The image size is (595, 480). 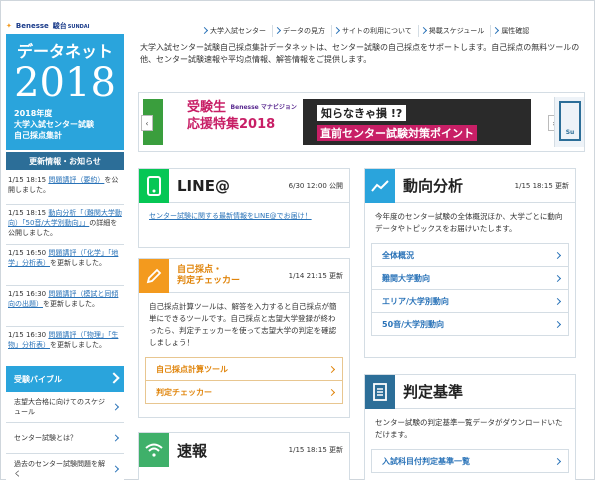 What do you see at coordinates (470, 255) in the screenshot?
I see `trend-overview-link: 全体概況` at bounding box center [470, 255].